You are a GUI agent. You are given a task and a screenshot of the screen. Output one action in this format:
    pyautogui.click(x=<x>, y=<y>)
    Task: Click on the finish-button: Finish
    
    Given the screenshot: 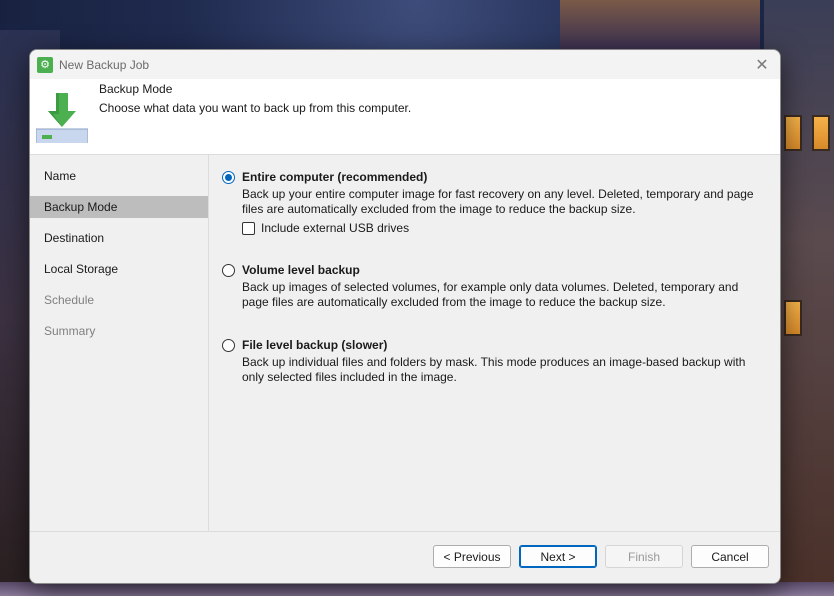 What is the action you would take?
    pyautogui.click(x=644, y=556)
    